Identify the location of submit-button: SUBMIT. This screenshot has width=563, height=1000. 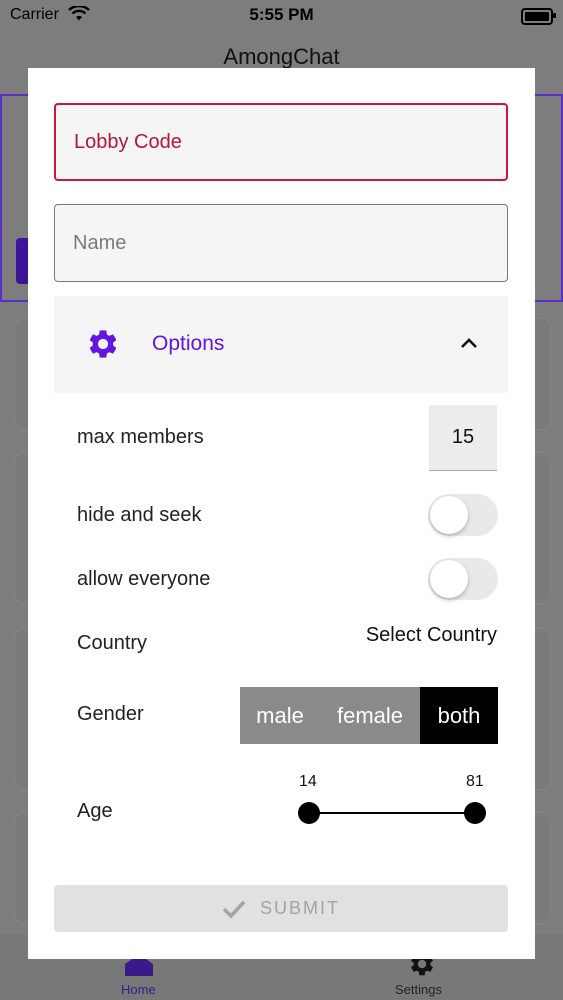
(281, 908).